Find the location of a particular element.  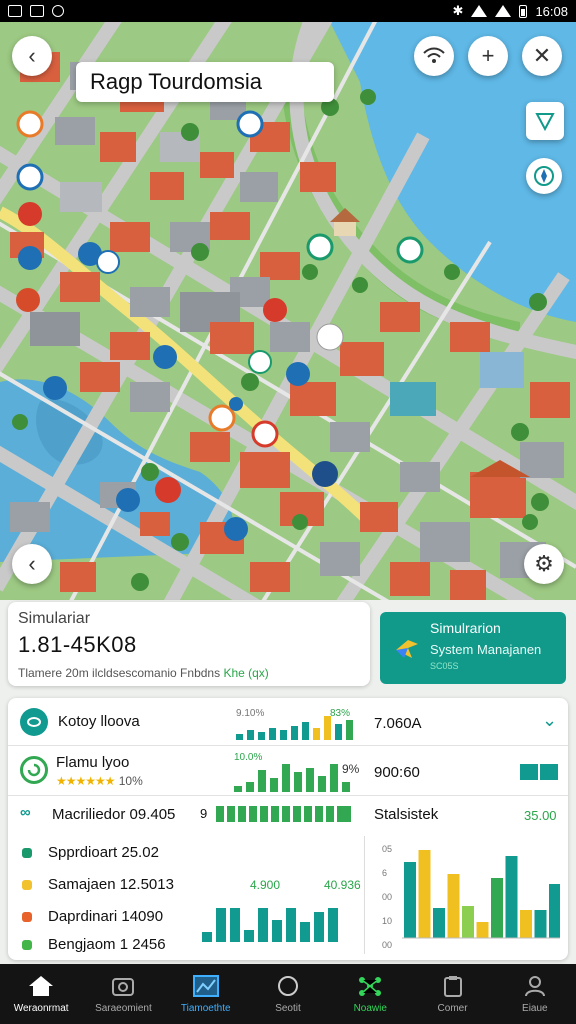

stat-row-1: Kotoy lloova 9.10% 83% 7.060A ⌄ is located at coordinates (288, 722).